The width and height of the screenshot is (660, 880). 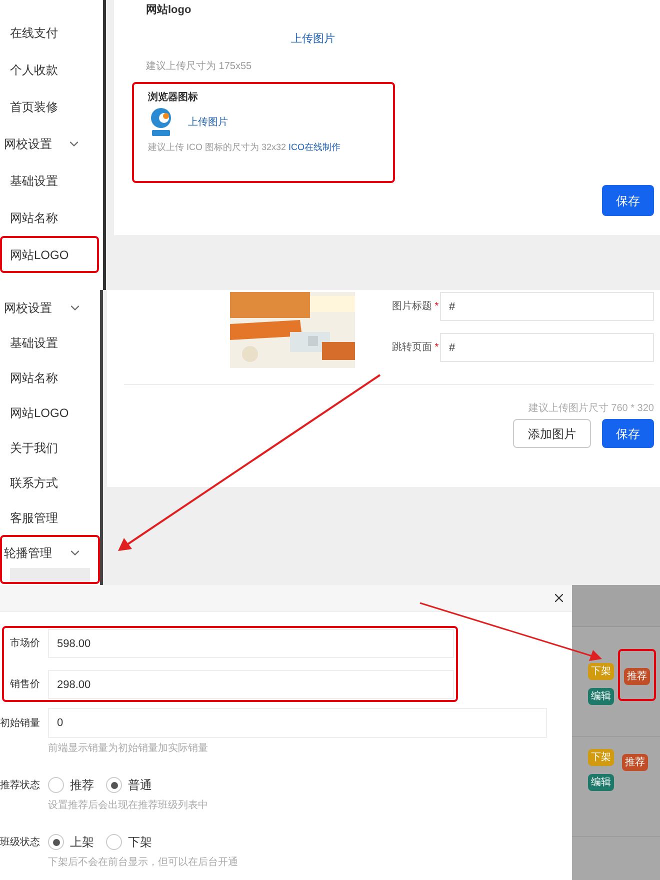 I want to click on text-field: 0, so click(x=297, y=723).